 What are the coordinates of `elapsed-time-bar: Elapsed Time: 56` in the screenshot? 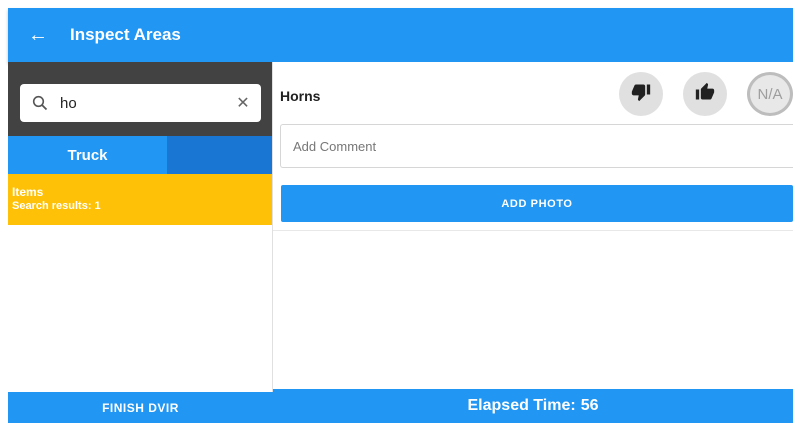 It's located at (533, 406).